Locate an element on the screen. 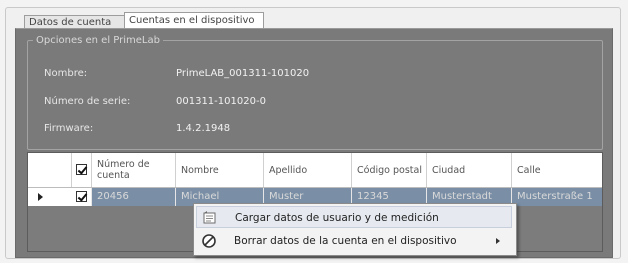  select-all-checkbox is located at coordinates (81, 169).